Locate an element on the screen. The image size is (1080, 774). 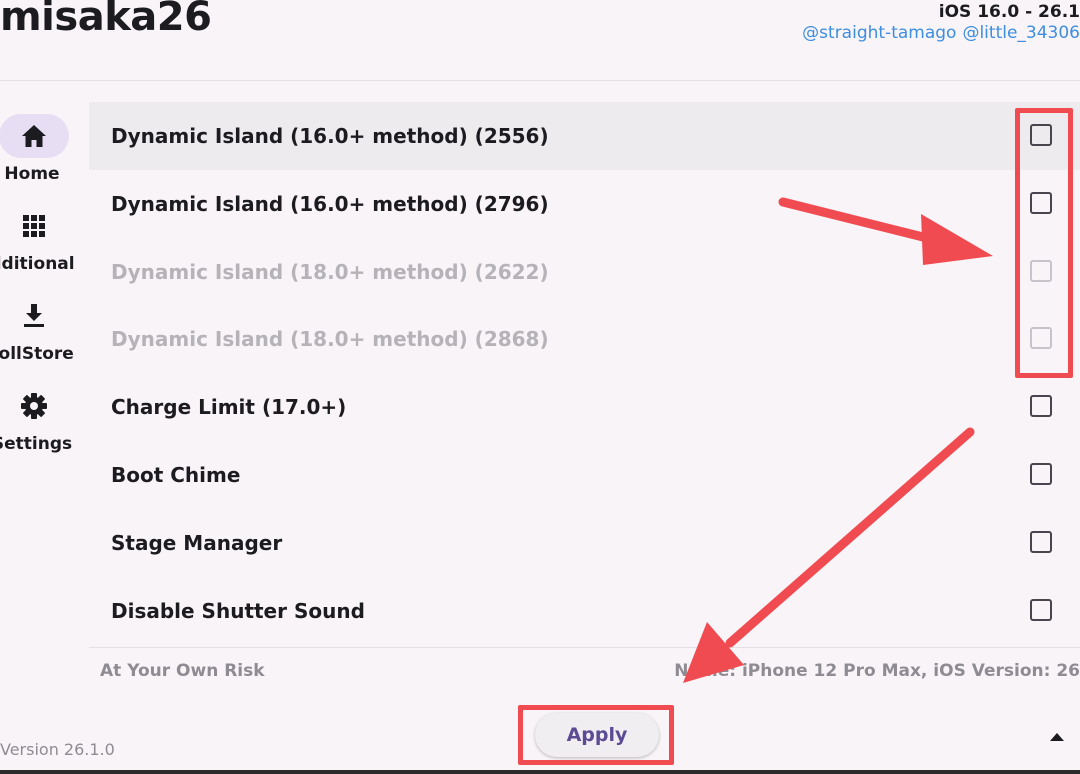
nav-label-trollstore: rollStore is located at coordinates (37, 354).